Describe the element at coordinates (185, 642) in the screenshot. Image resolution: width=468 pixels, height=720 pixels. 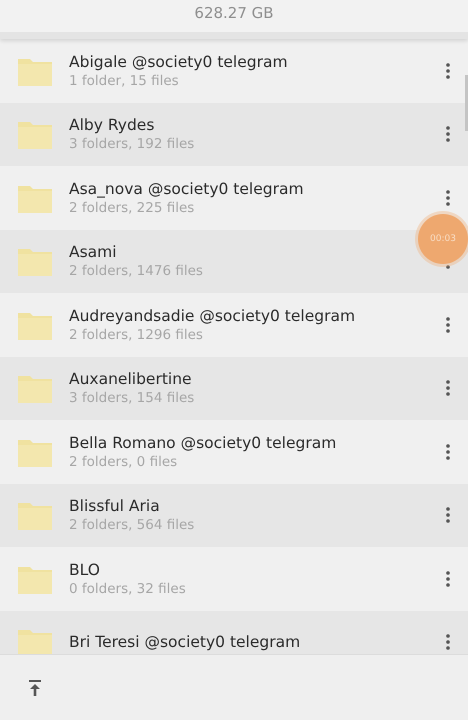
I see `folder-name: Bri Teresi @society0 telegram` at that location.